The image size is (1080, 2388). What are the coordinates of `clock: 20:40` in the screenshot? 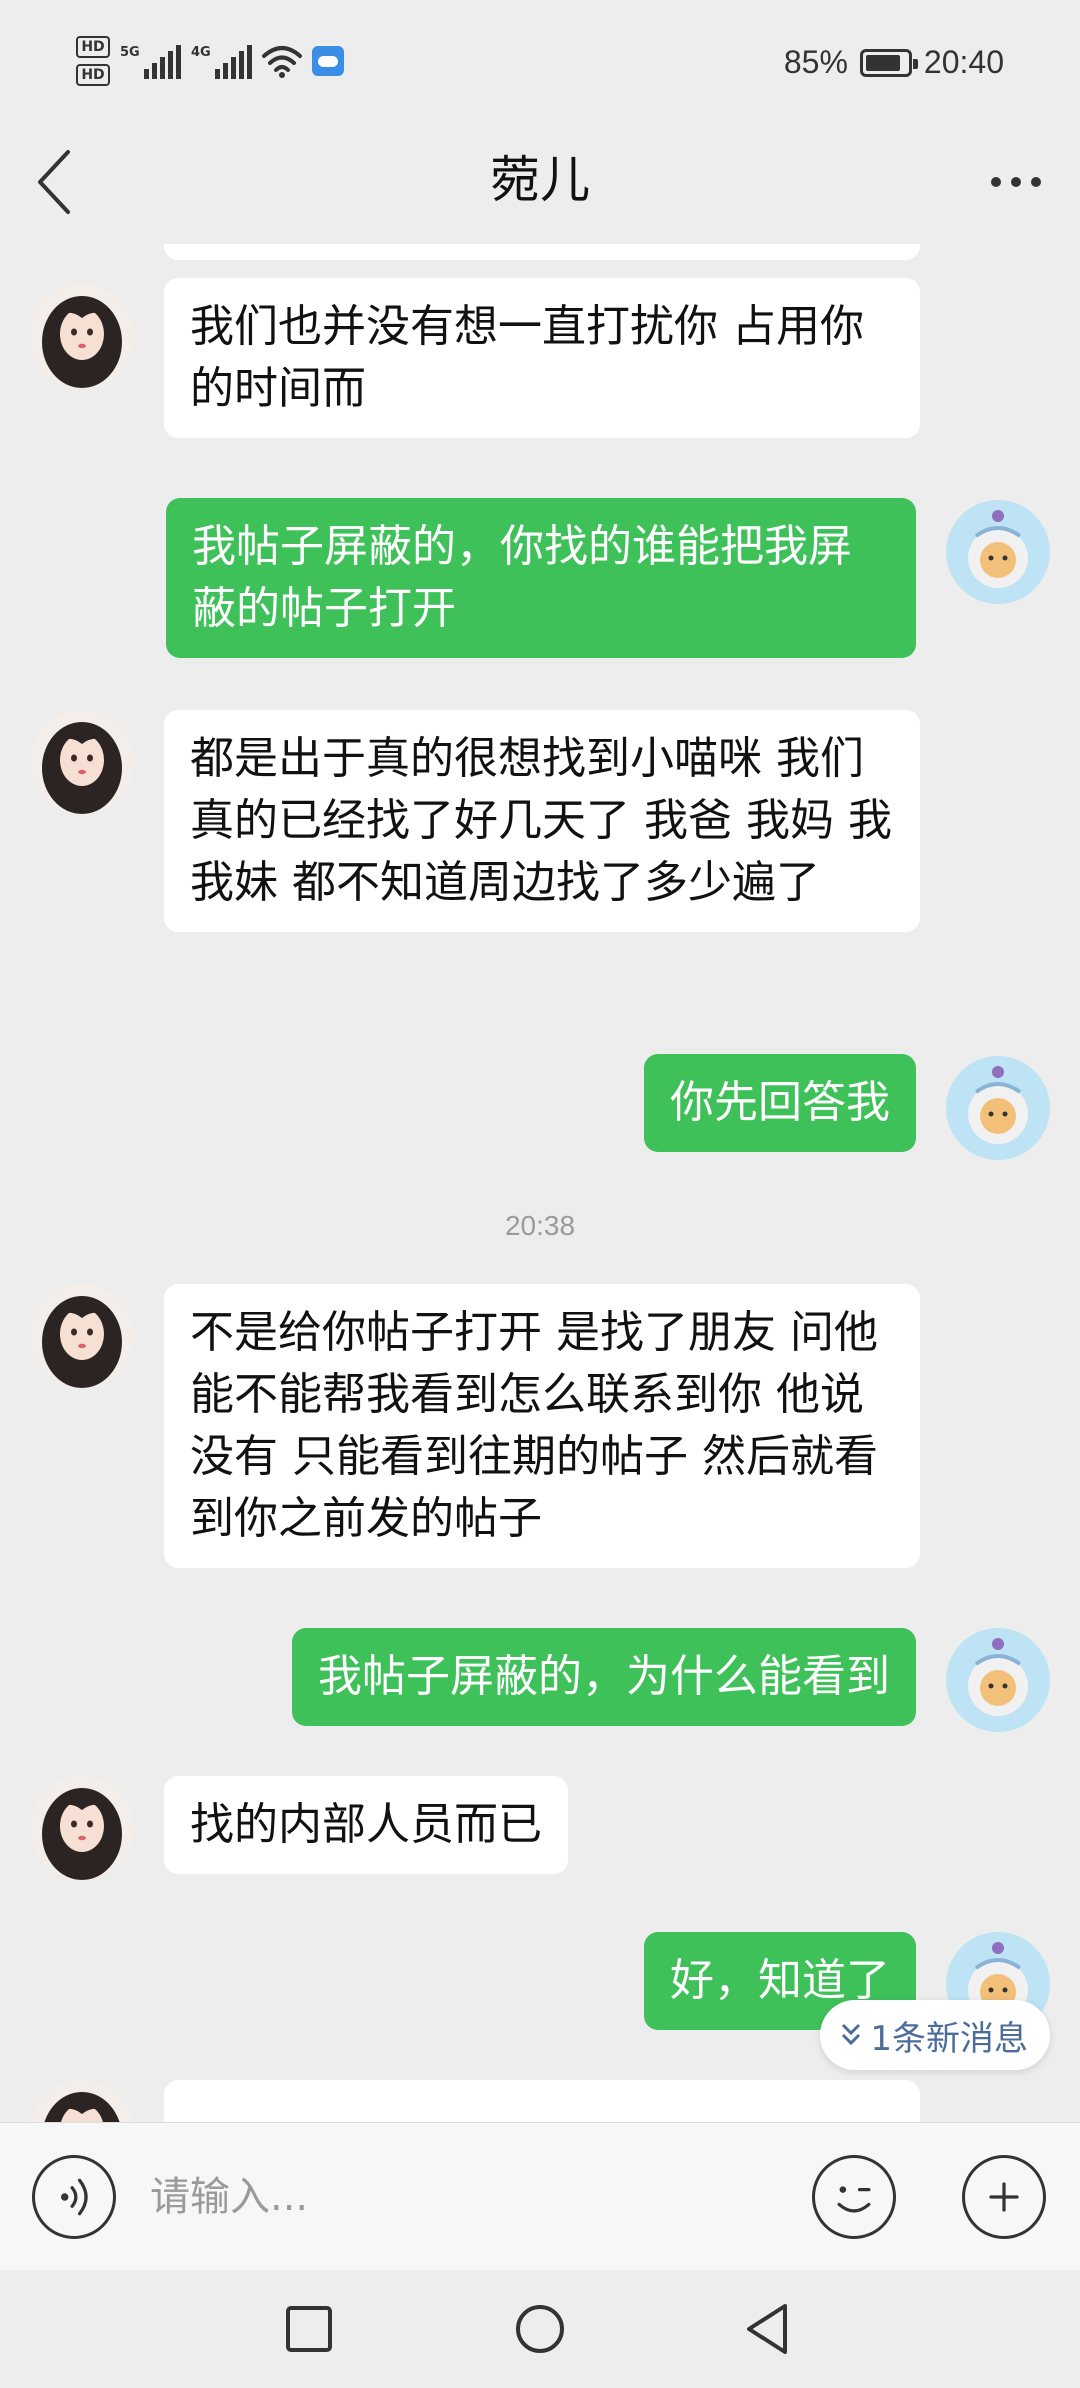 It's located at (963, 62).